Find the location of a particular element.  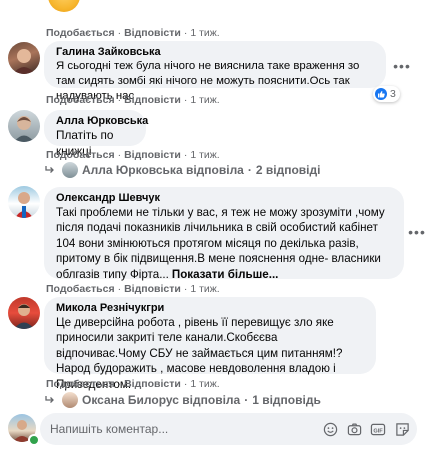

like-reaction-icon is located at coordinates (381, 94).